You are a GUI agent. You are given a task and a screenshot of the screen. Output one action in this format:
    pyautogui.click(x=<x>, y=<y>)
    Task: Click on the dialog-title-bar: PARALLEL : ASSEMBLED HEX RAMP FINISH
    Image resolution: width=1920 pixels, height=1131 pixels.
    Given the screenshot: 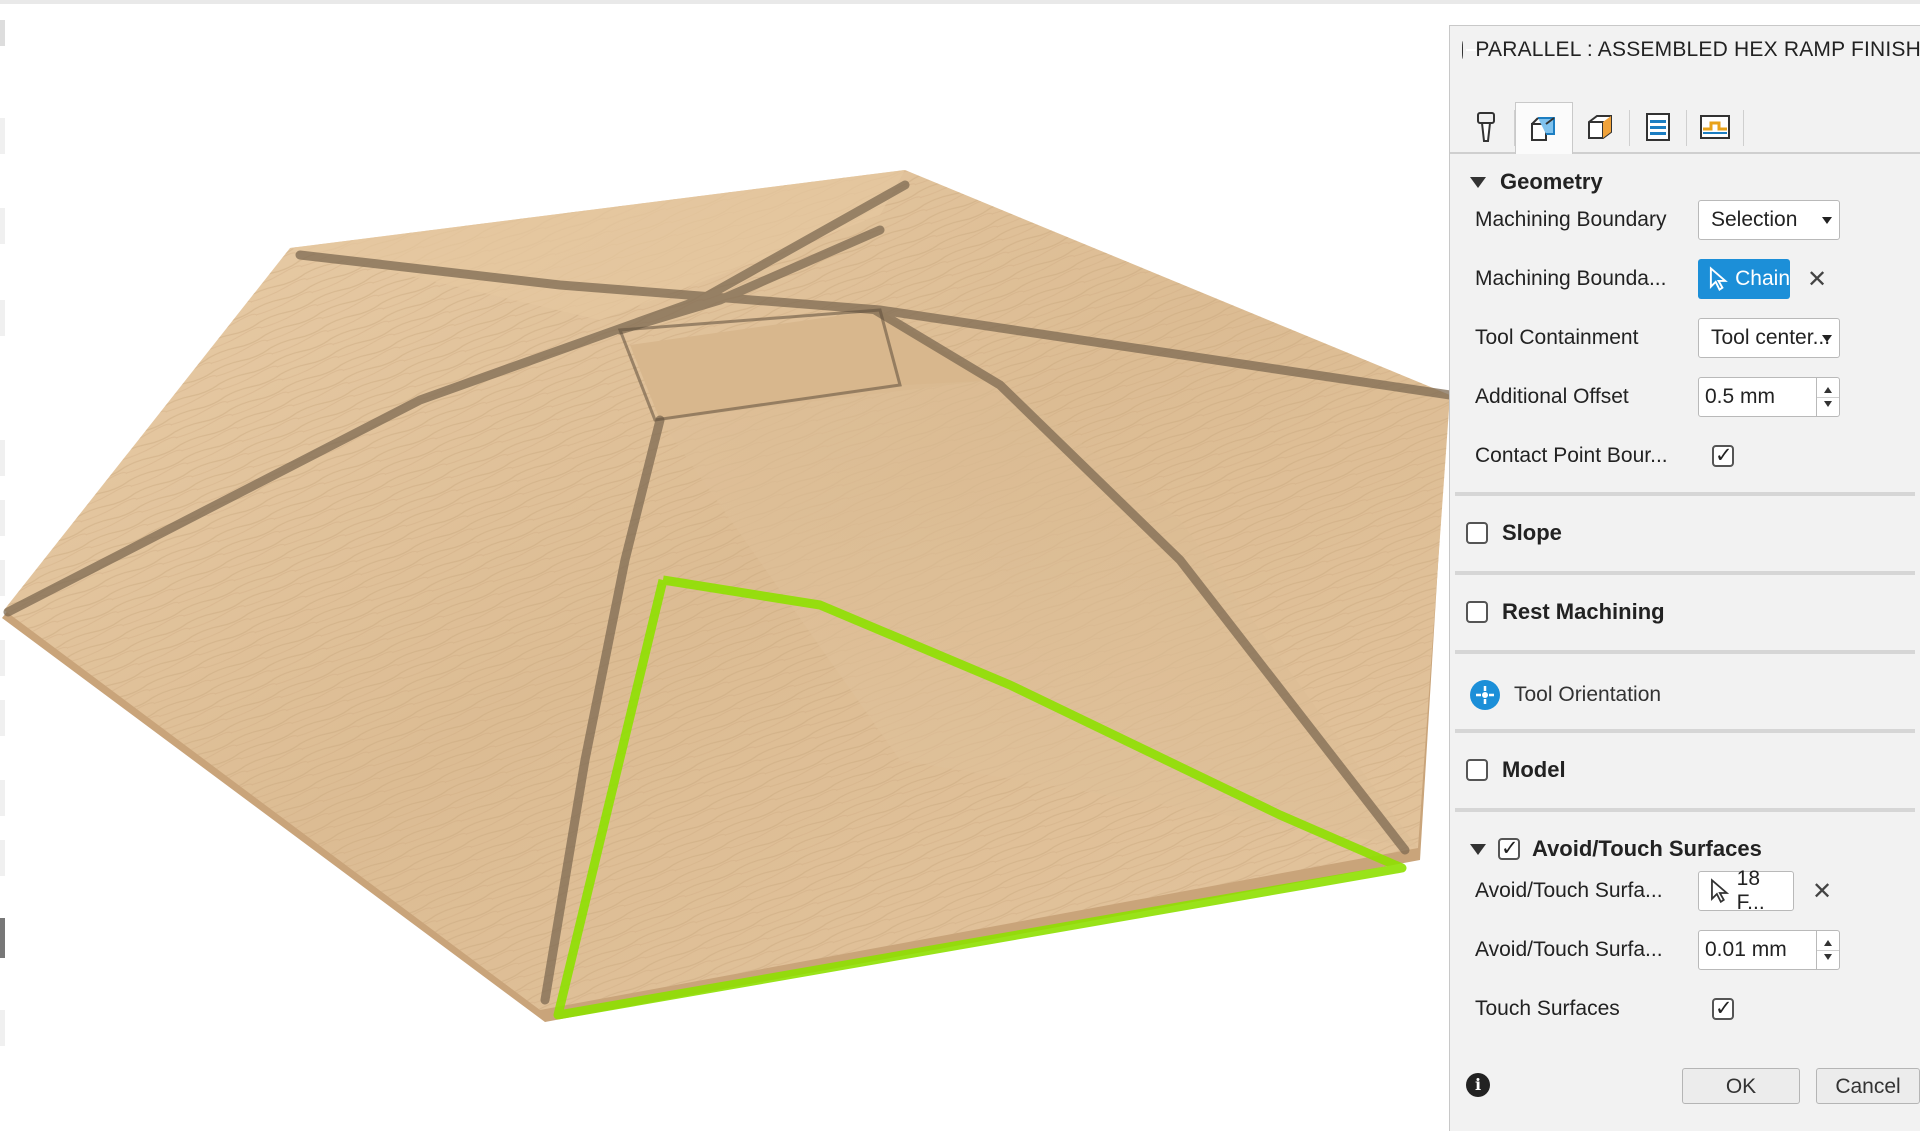 What is the action you would take?
    pyautogui.click(x=1685, y=50)
    